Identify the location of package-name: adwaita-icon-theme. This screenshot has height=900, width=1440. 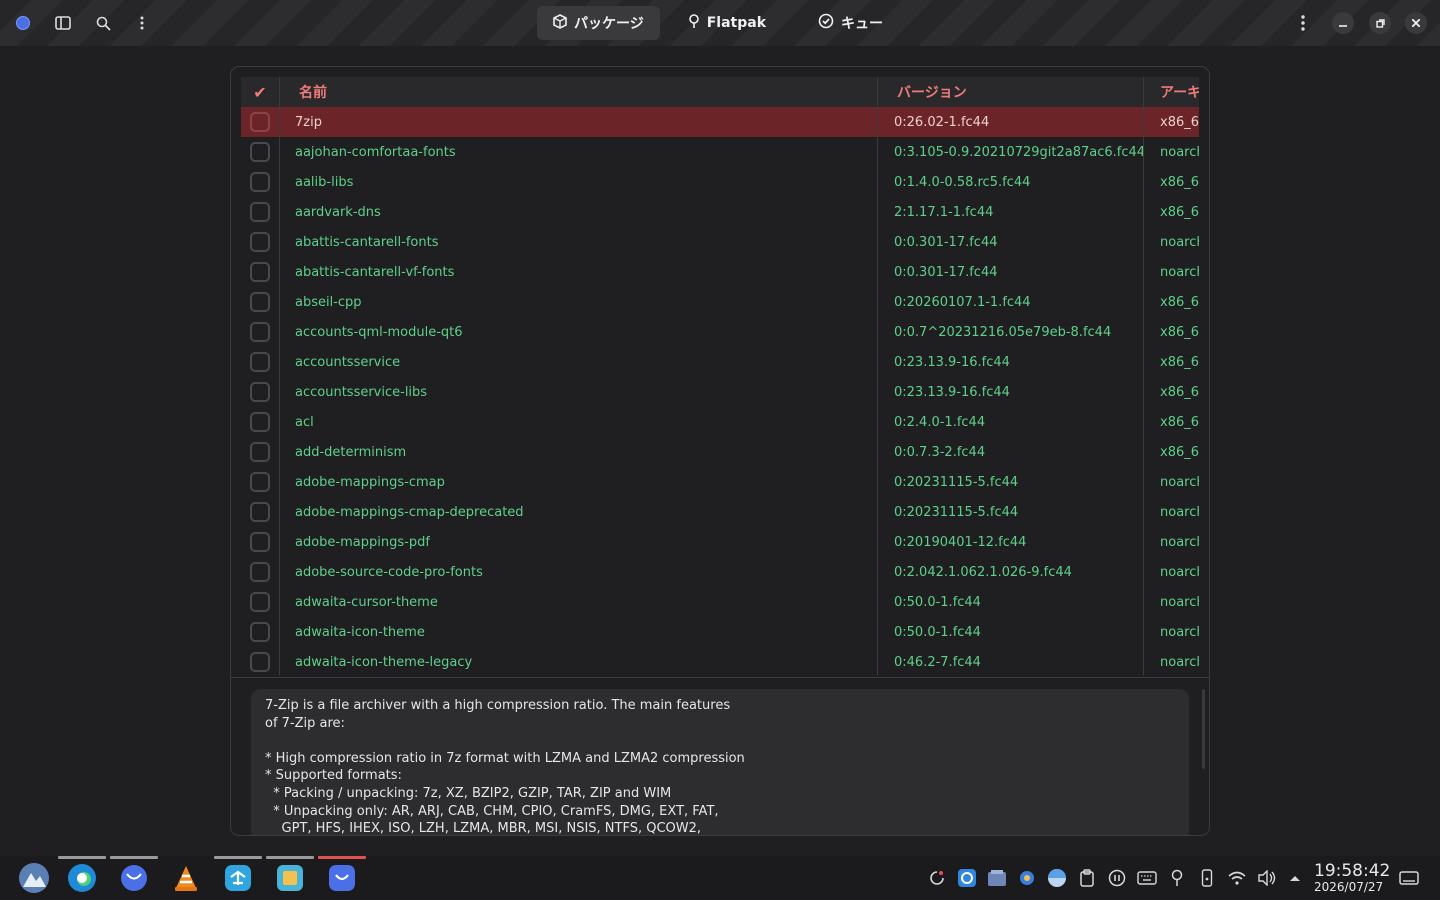
(360, 632).